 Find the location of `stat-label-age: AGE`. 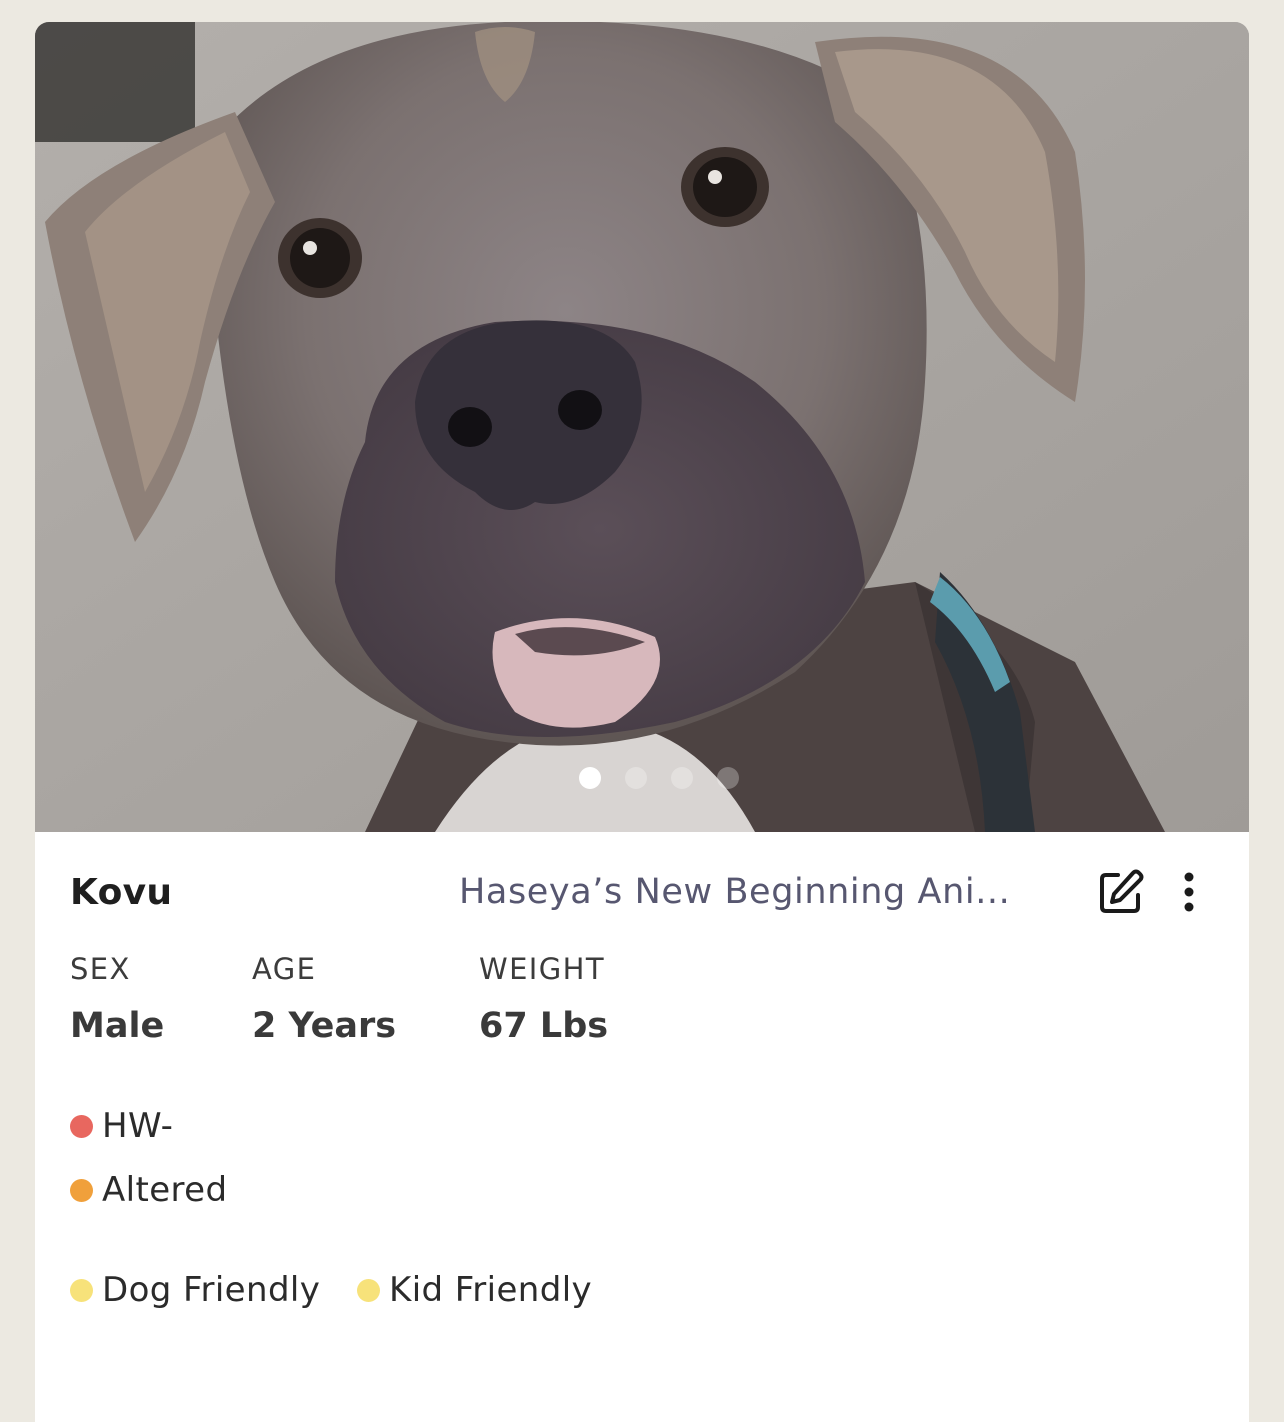

stat-label-age: AGE is located at coordinates (284, 969).